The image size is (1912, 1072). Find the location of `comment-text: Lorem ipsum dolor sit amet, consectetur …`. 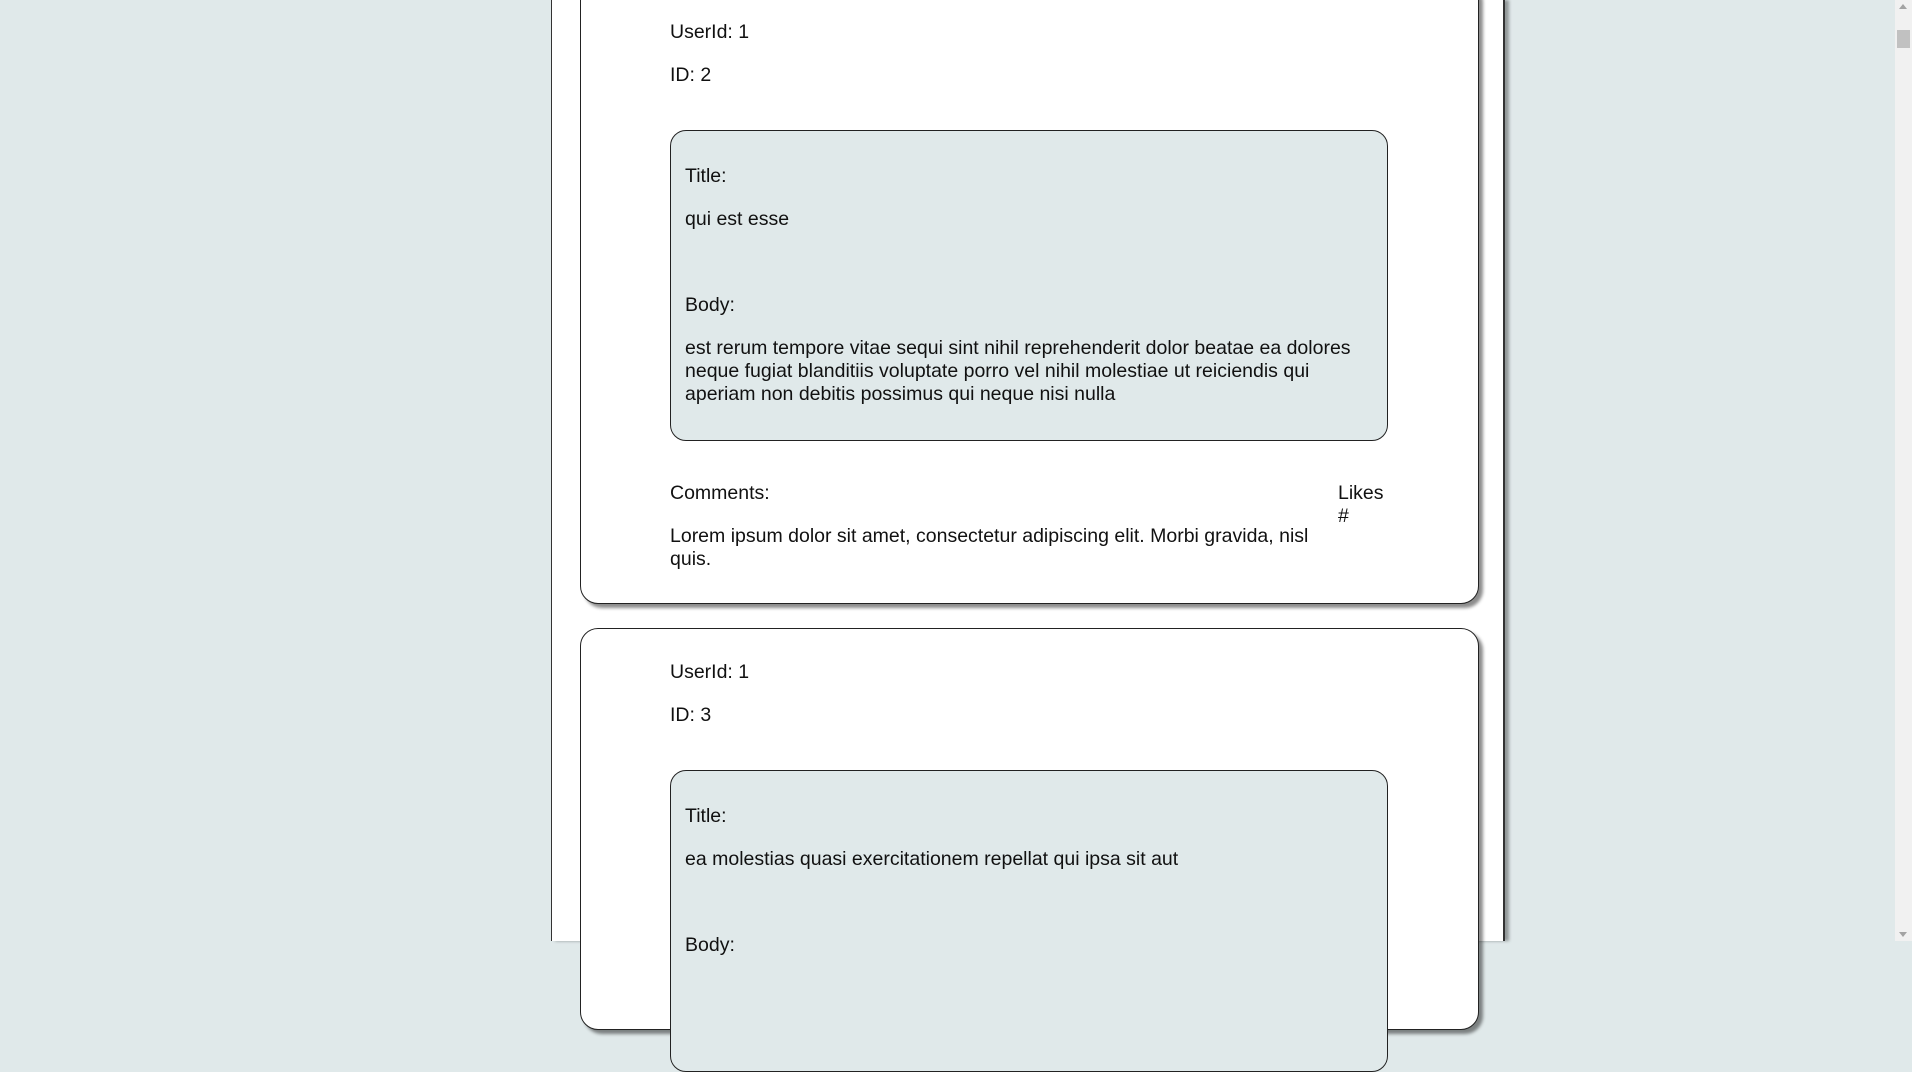

comment-text: Lorem ipsum dolor sit amet, consectetur … is located at coordinates (989, 547).